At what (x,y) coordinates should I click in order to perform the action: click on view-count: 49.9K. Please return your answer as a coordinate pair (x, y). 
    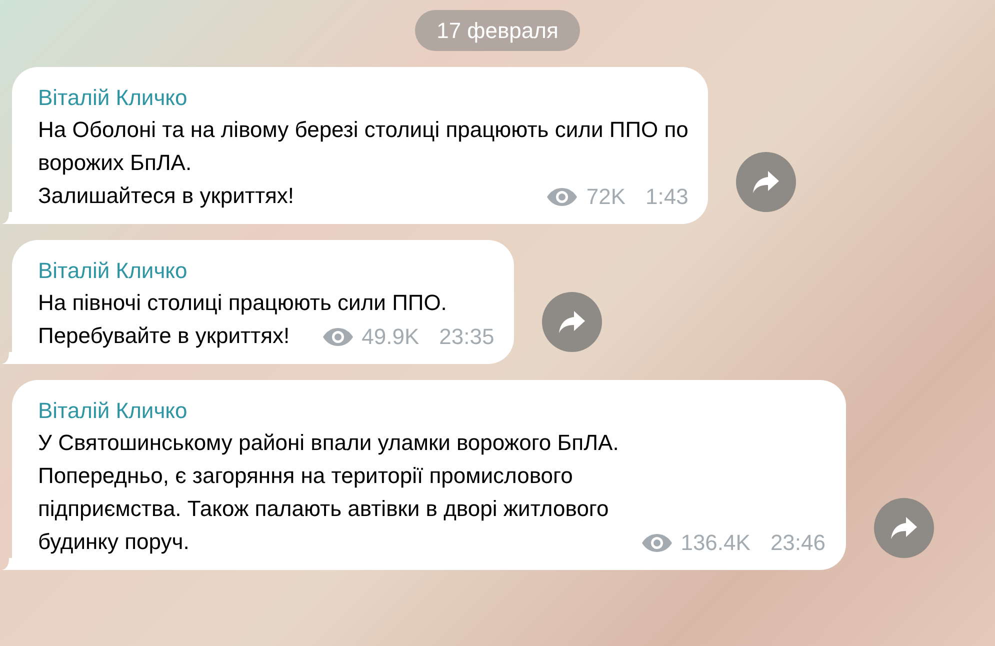
    Looking at the image, I should click on (391, 337).